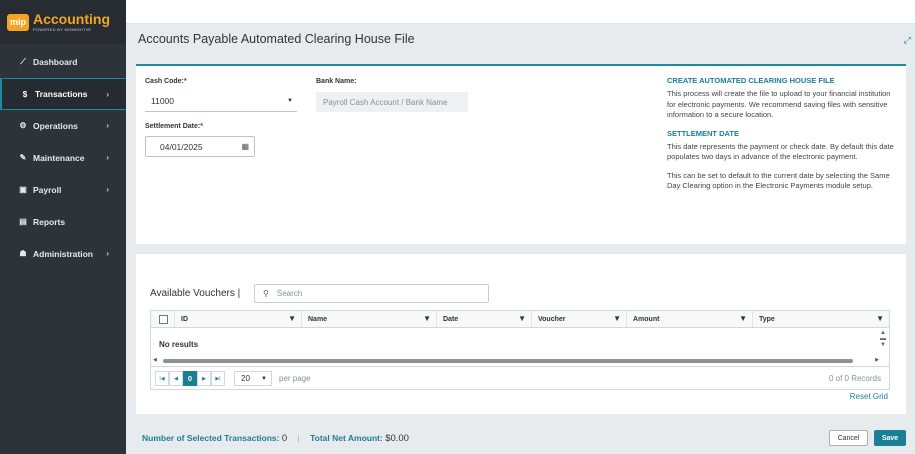  What do you see at coordinates (23, 189) in the screenshot?
I see `money-bill-icon: ▣` at bounding box center [23, 189].